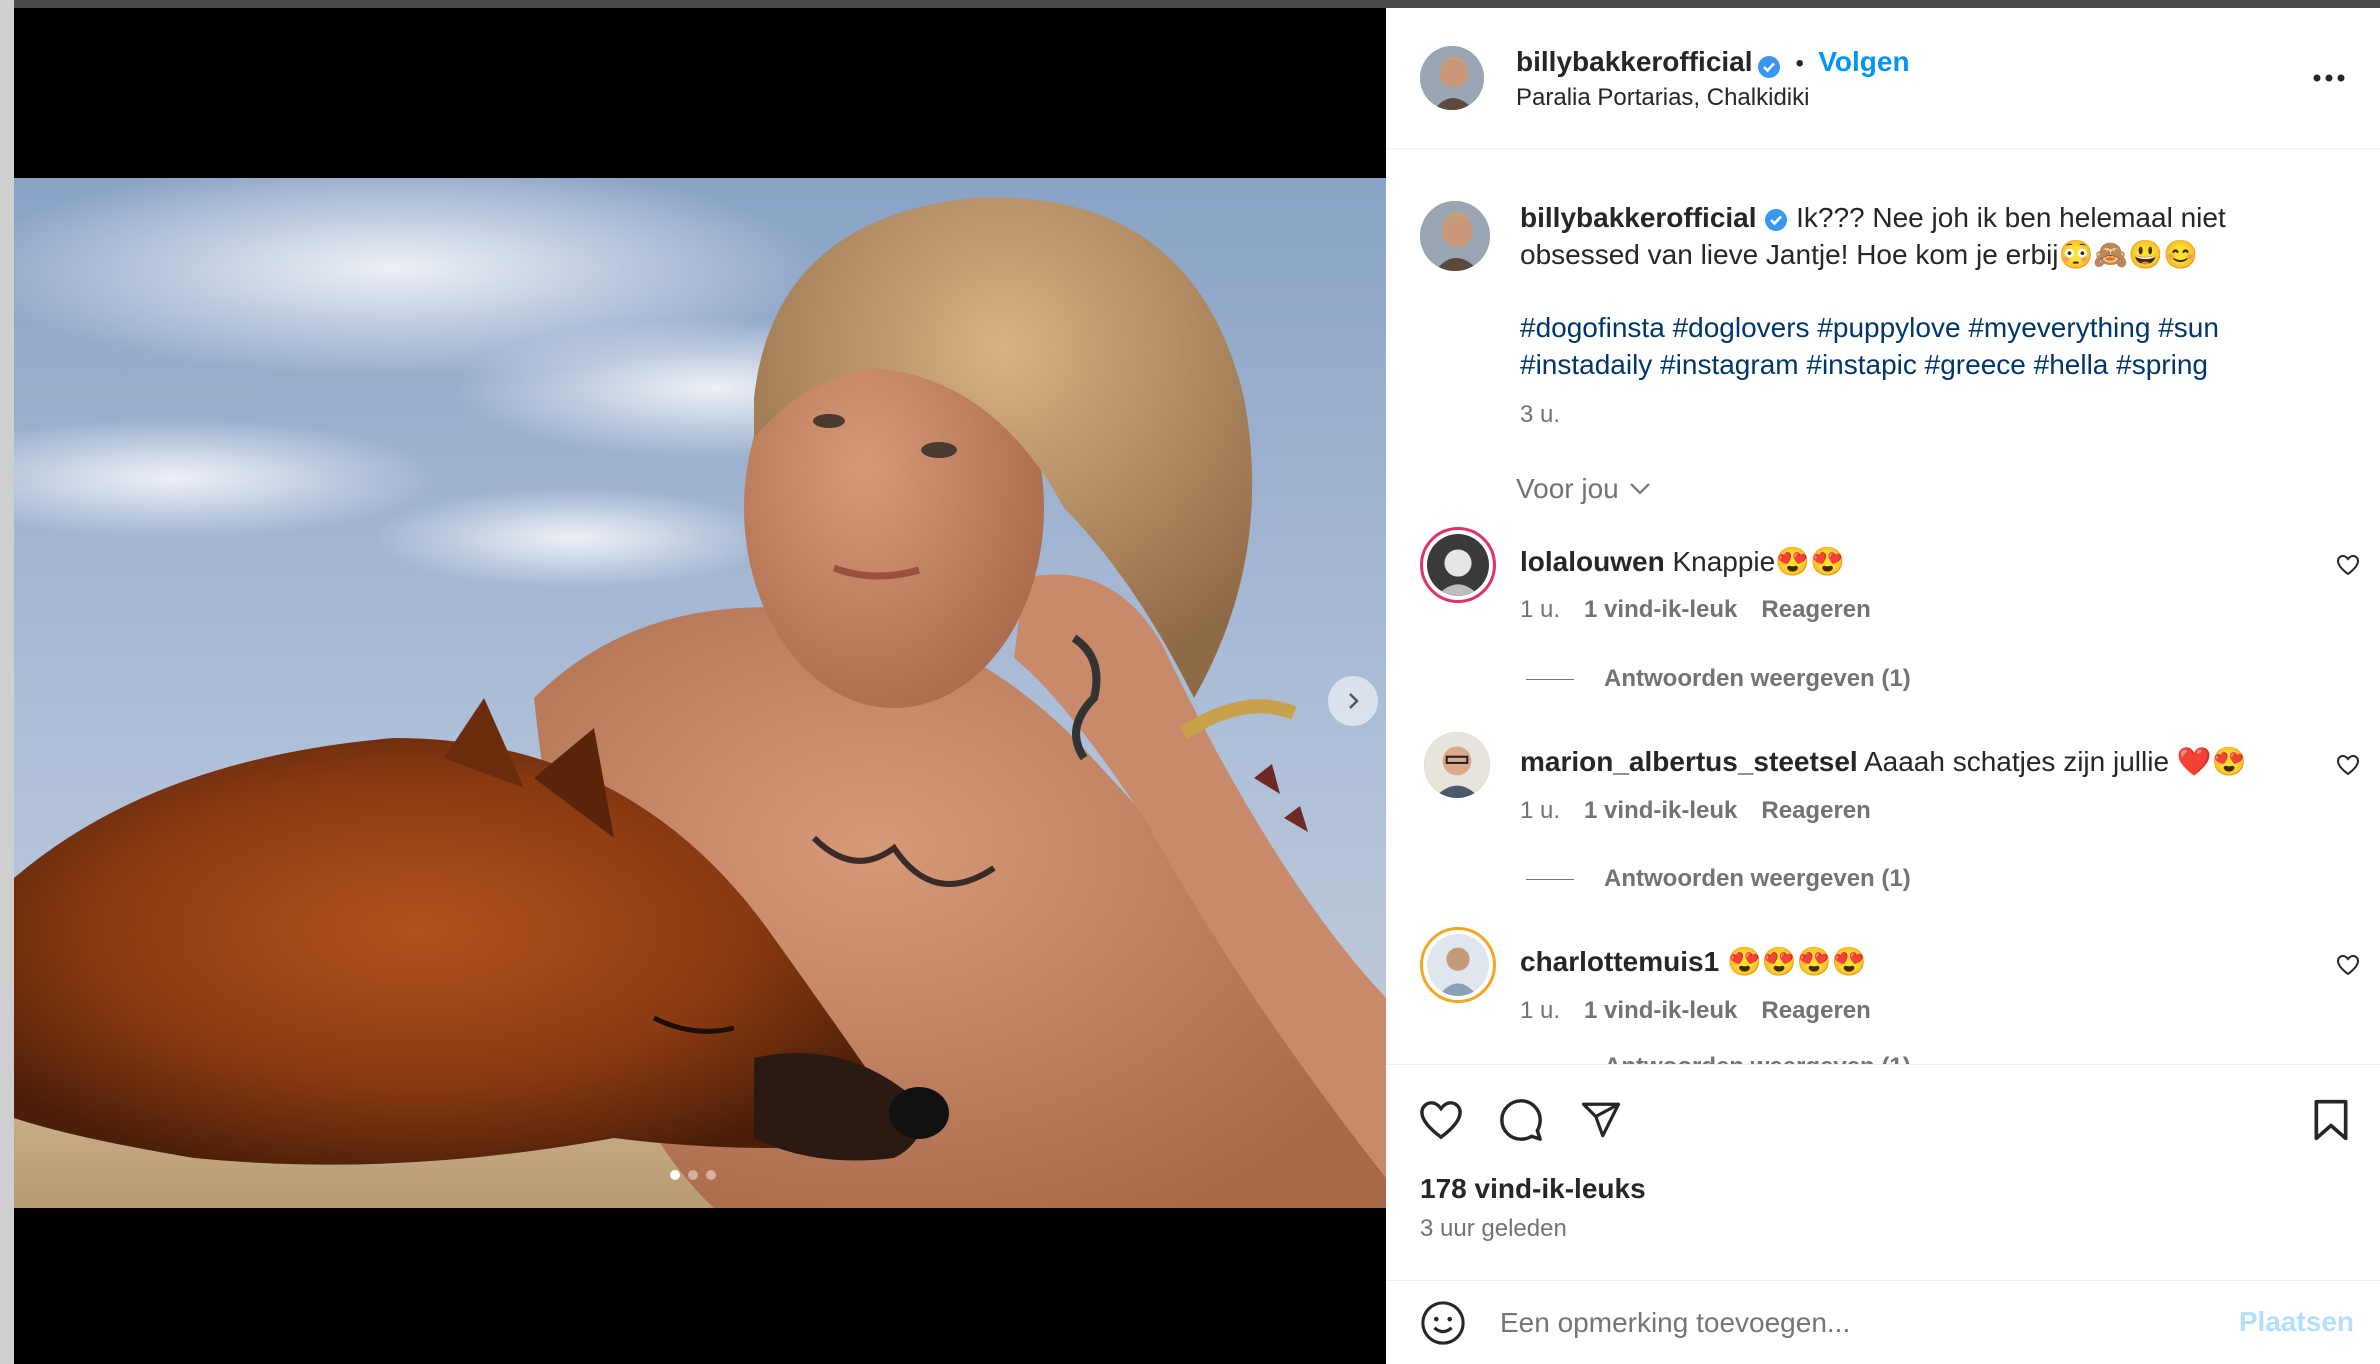 This screenshot has height=1364, width=2380. What do you see at coordinates (7, 682) in the screenshot?
I see `background-page` at bounding box center [7, 682].